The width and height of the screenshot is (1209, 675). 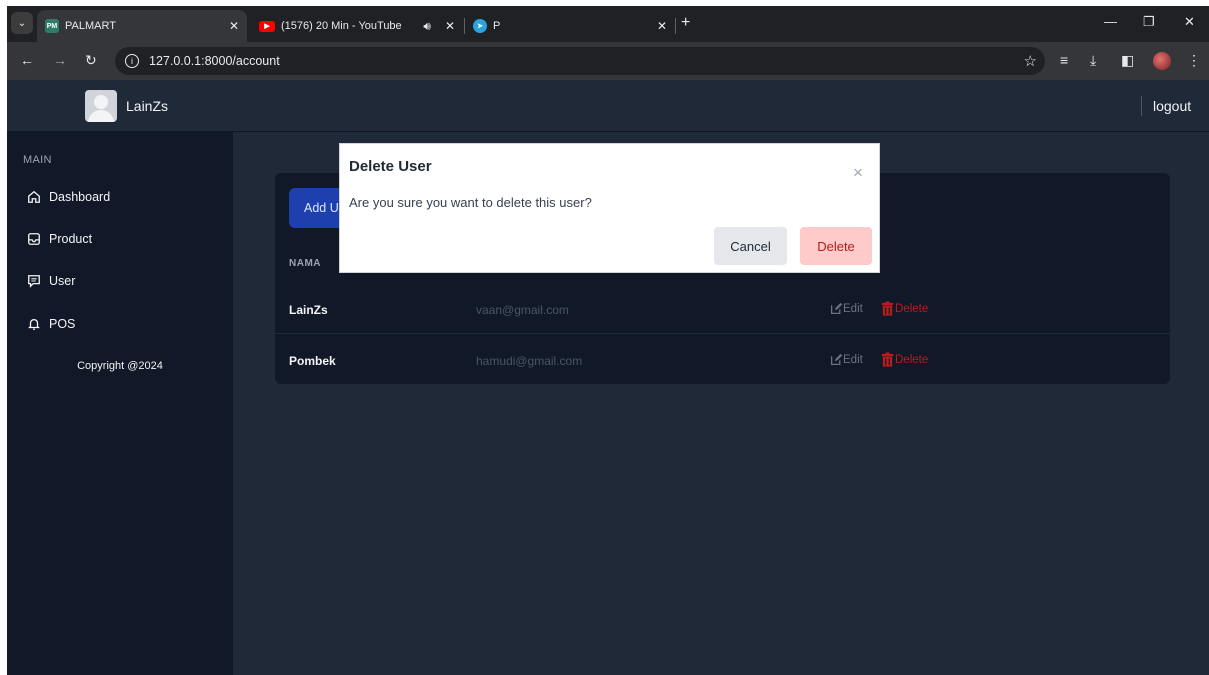 What do you see at coordinates (52, 26) in the screenshot?
I see `palmart-favicon-icon: PM` at bounding box center [52, 26].